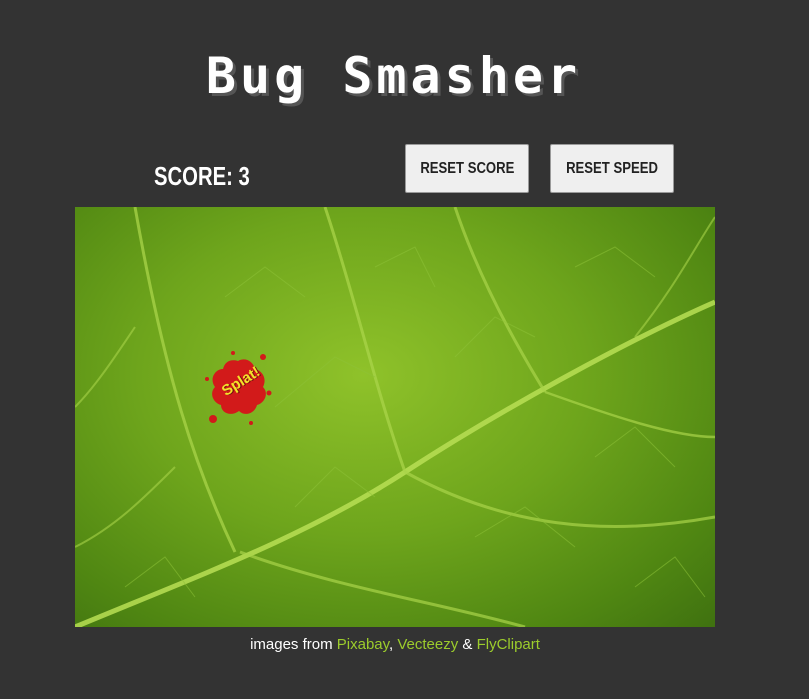  Describe the element at coordinates (202, 176) in the screenshot. I see `score-display: SCORE: 3` at that location.